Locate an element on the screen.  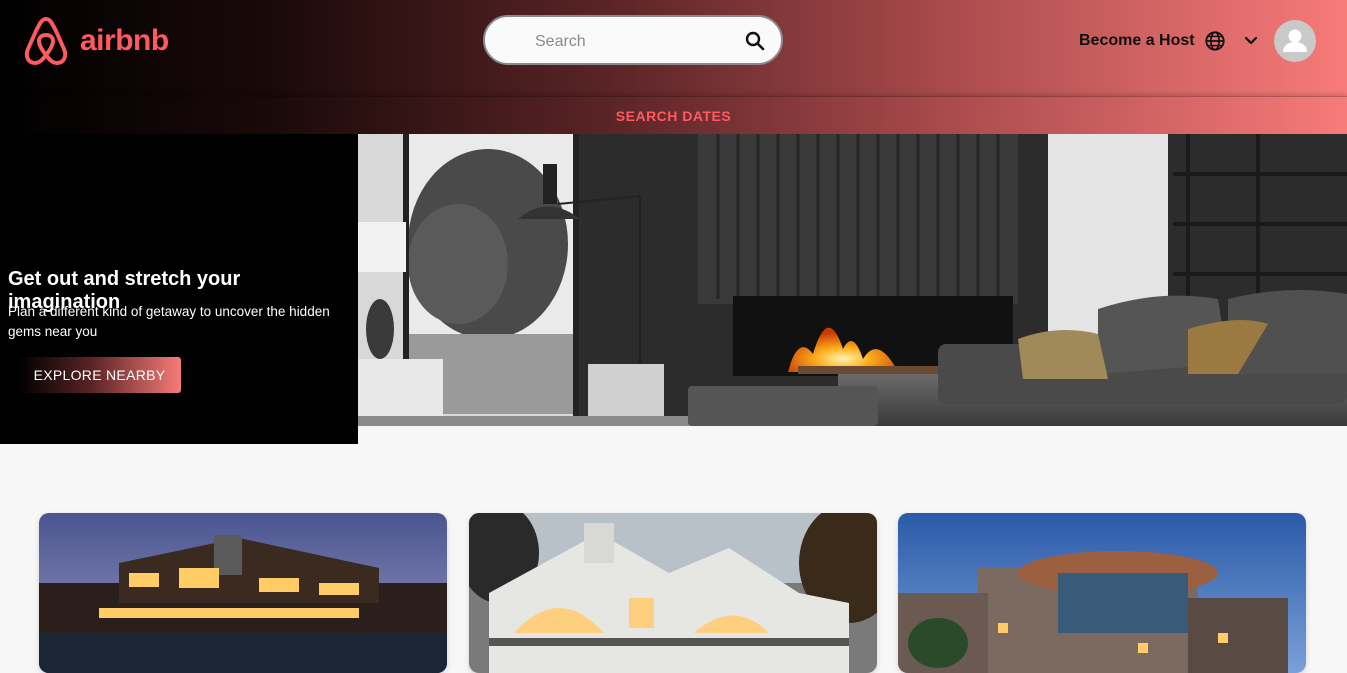
white-house-image is located at coordinates (673, 593).